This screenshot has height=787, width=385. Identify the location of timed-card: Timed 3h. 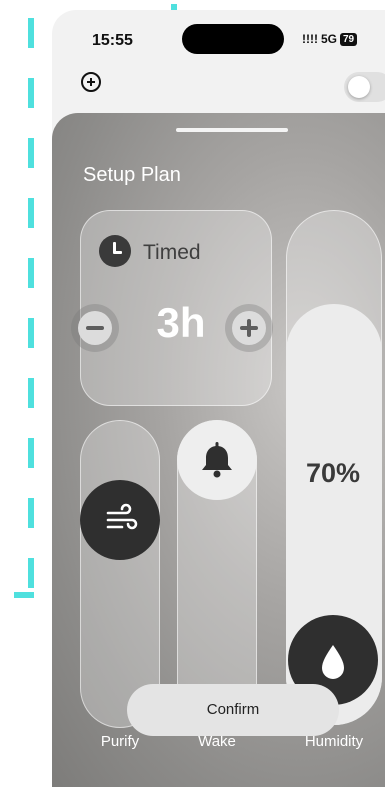
(175, 308).